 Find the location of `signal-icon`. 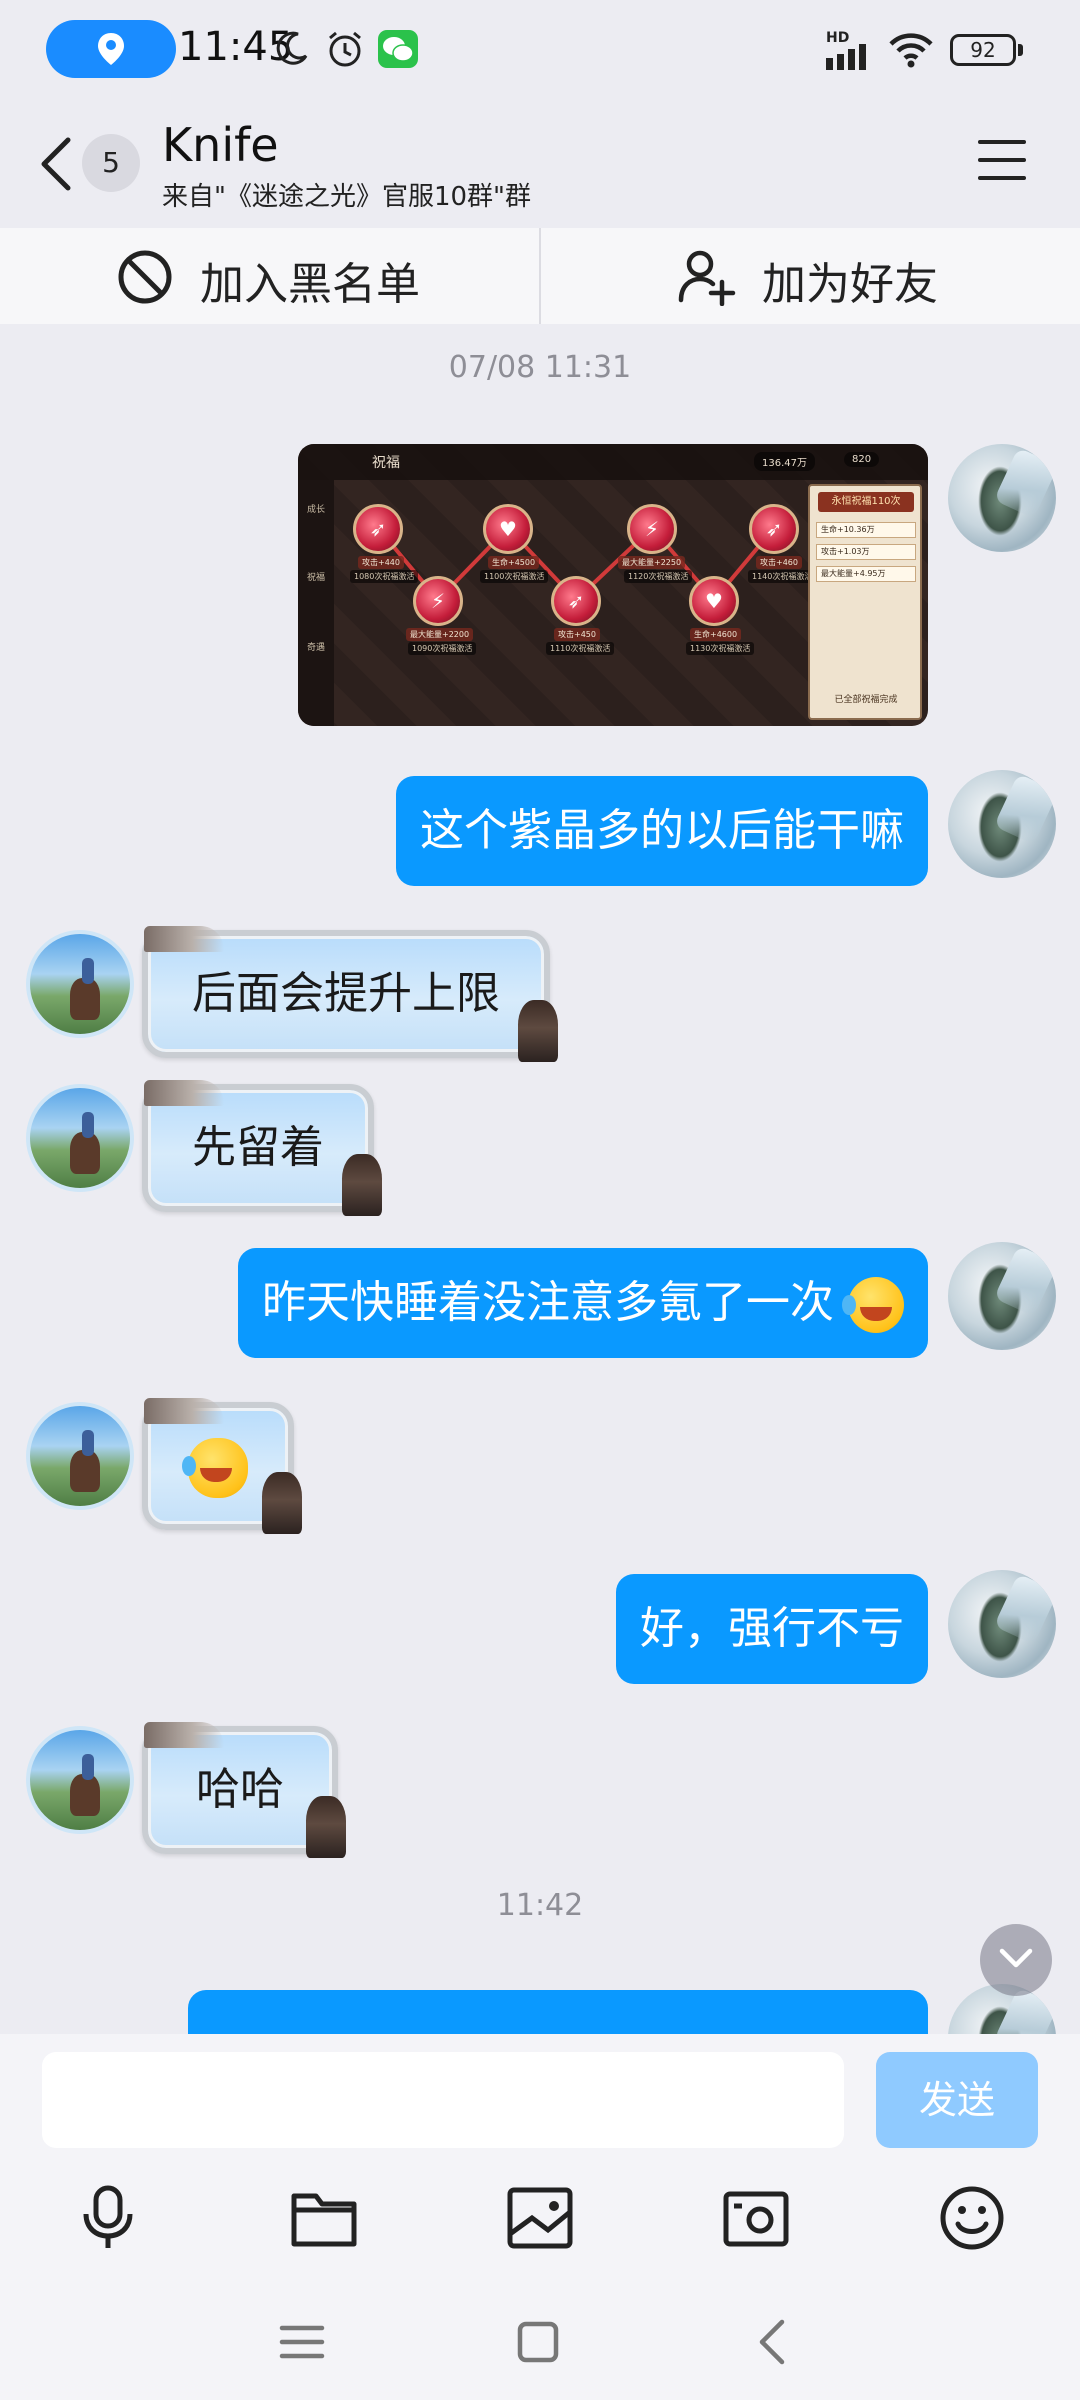

signal-icon is located at coordinates (846, 57).